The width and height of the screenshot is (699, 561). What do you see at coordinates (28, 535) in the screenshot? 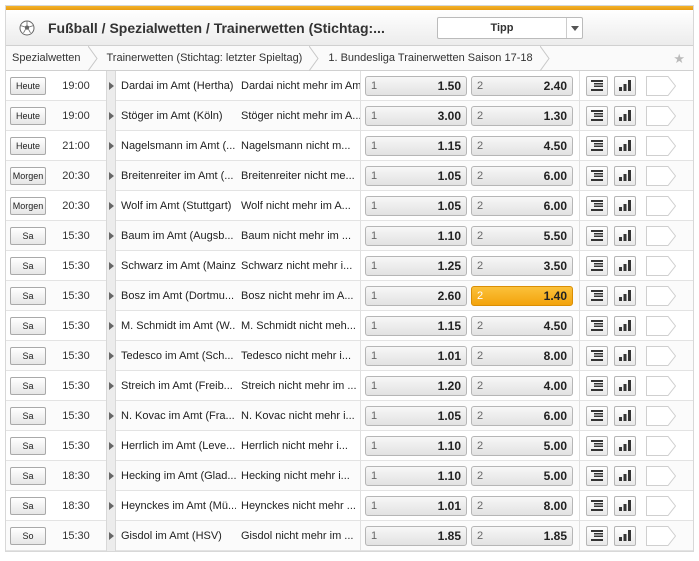
I see `day-button: So` at bounding box center [28, 535].